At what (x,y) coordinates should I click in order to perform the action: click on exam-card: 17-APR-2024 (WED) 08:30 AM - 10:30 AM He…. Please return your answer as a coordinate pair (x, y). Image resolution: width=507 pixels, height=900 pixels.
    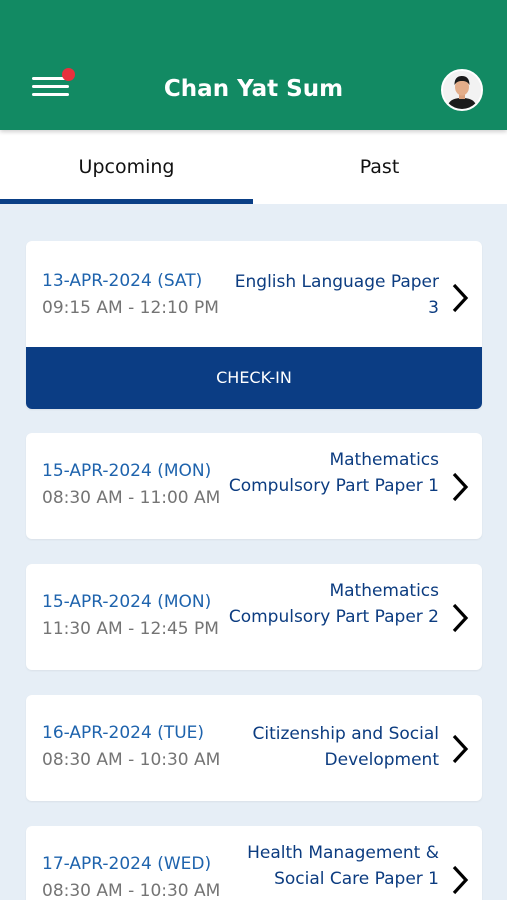
    Looking at the image, I should click on (254, 863).